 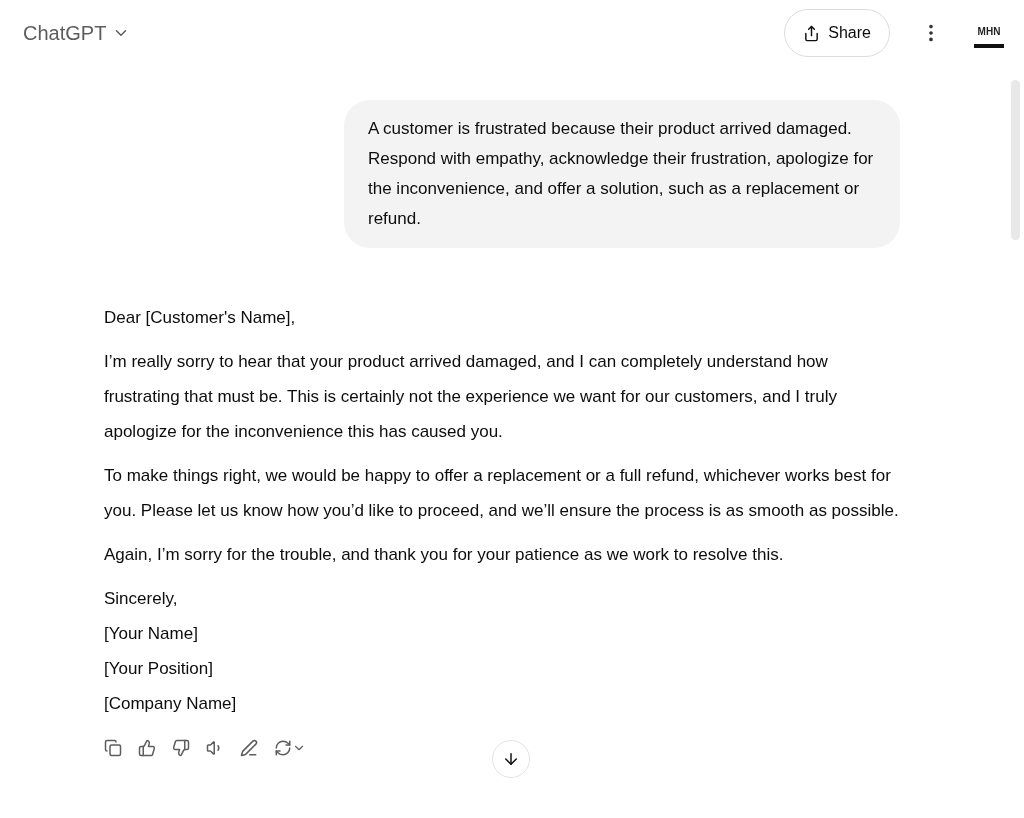 What do you see at coordinates (159, 669) in the screenshot?
I see `signature-line: [Your Position]` at bounding box center [159, 669].